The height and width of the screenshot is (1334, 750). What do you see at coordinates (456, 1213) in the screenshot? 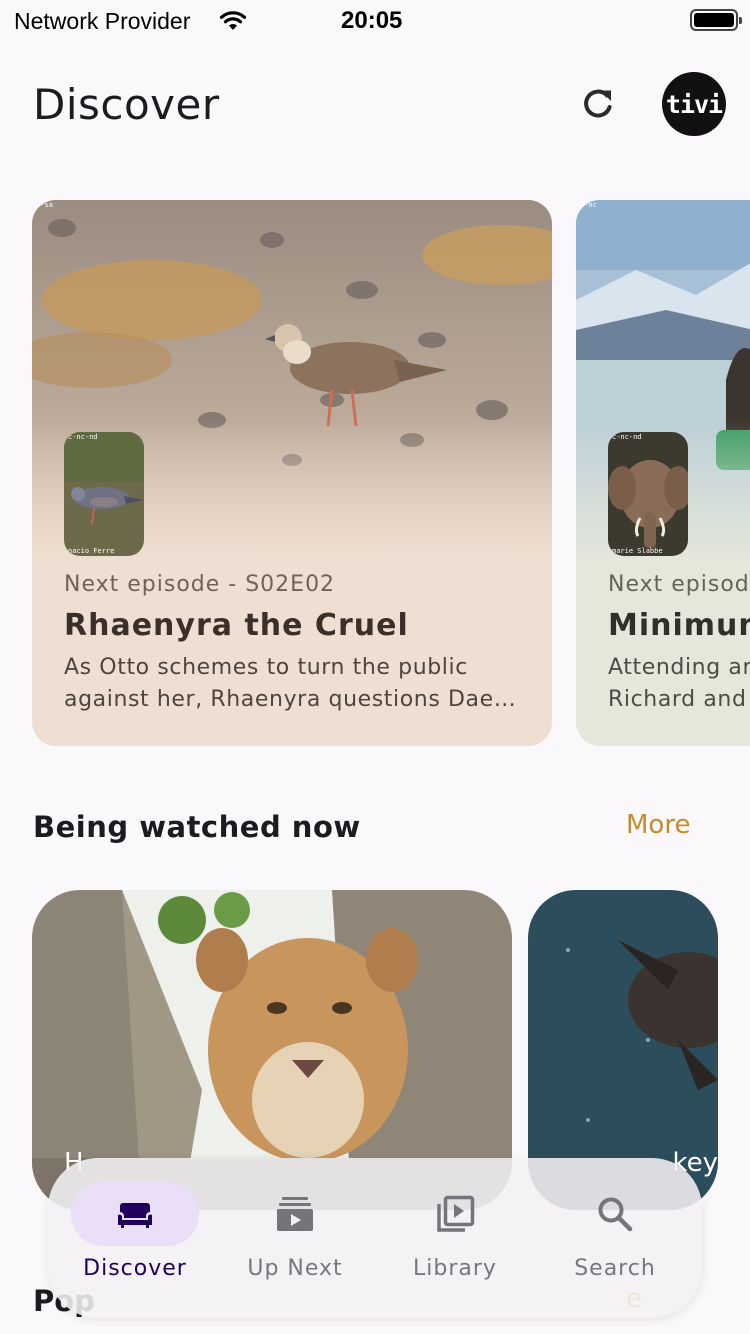
I see `video-library-icon` at bounding box center [456, 1213].